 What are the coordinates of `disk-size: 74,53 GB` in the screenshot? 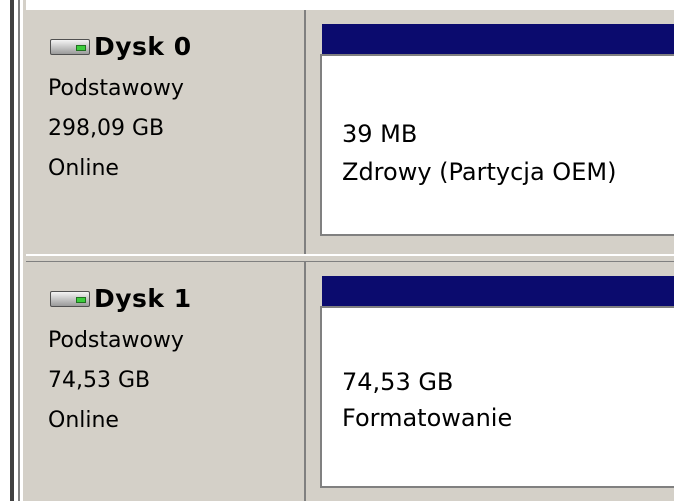 It's located at (99, 380).